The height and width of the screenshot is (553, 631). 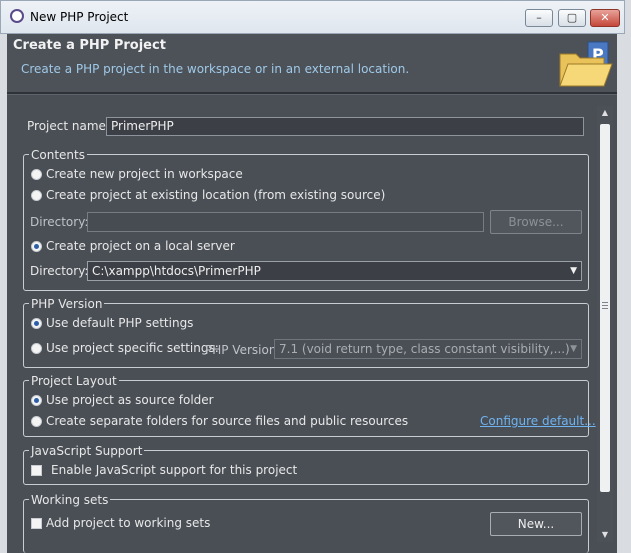 What do you see at coordinates (17, 16) in the screenshot?
I see `eclipse-app-icon` at bounding box center [17, 16].